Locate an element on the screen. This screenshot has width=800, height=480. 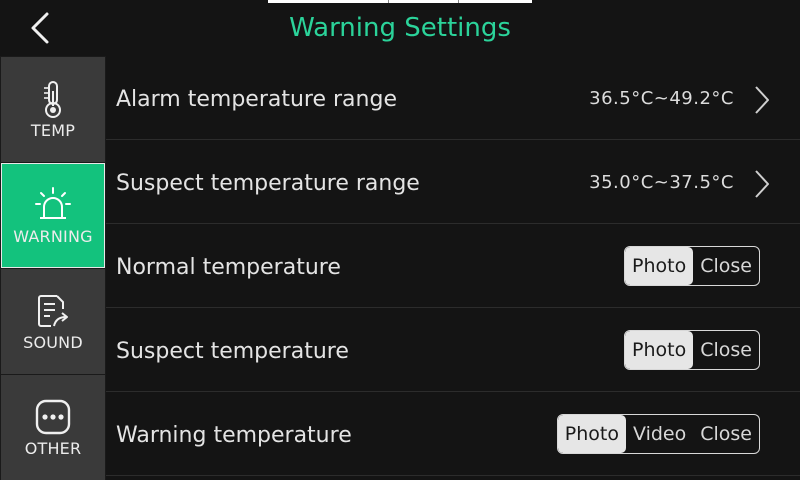
alarm-light-icon is located at coordinates (53, 205).